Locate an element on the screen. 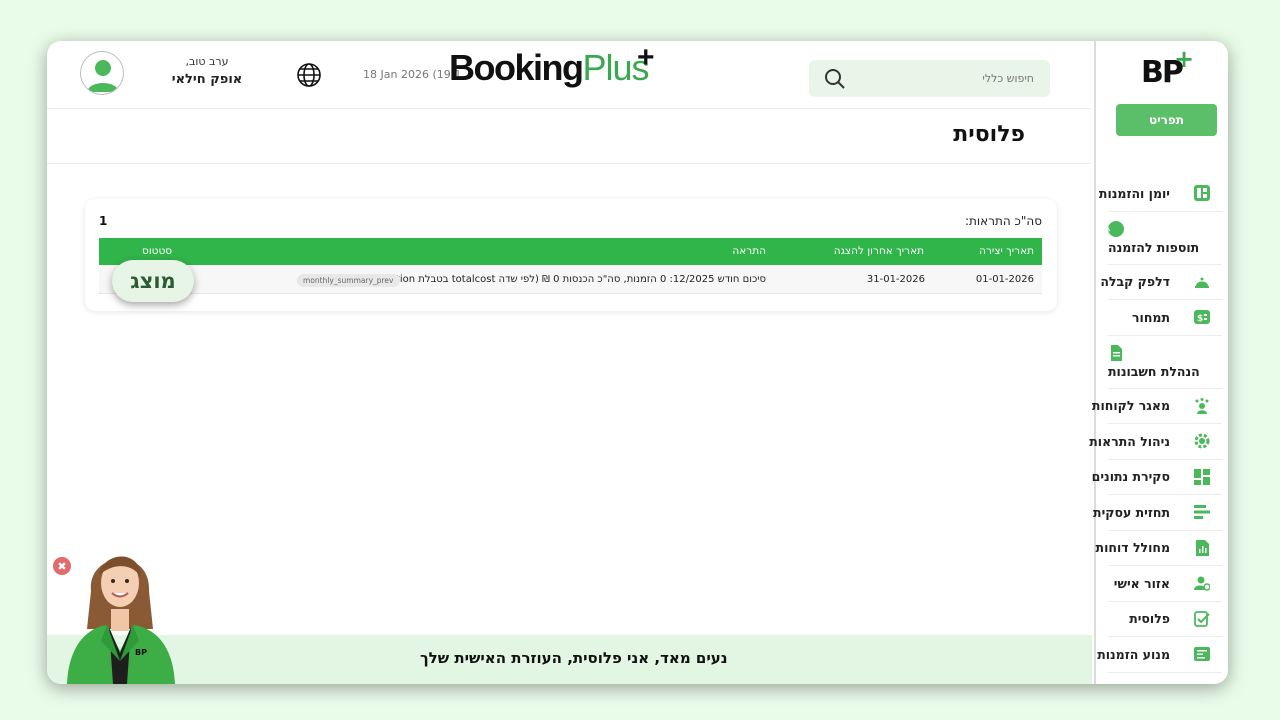  booking-engine-icon is located at coordinates (1202, 654).